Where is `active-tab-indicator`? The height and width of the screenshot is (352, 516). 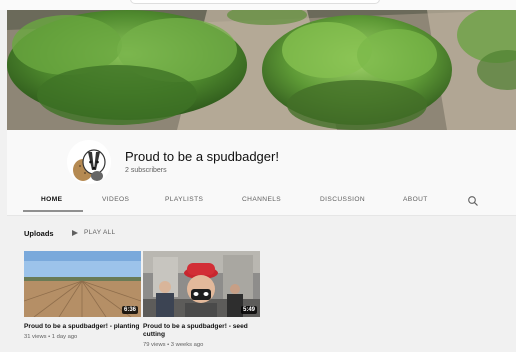 active-tab-indicator is located at coordinates (53, 211).